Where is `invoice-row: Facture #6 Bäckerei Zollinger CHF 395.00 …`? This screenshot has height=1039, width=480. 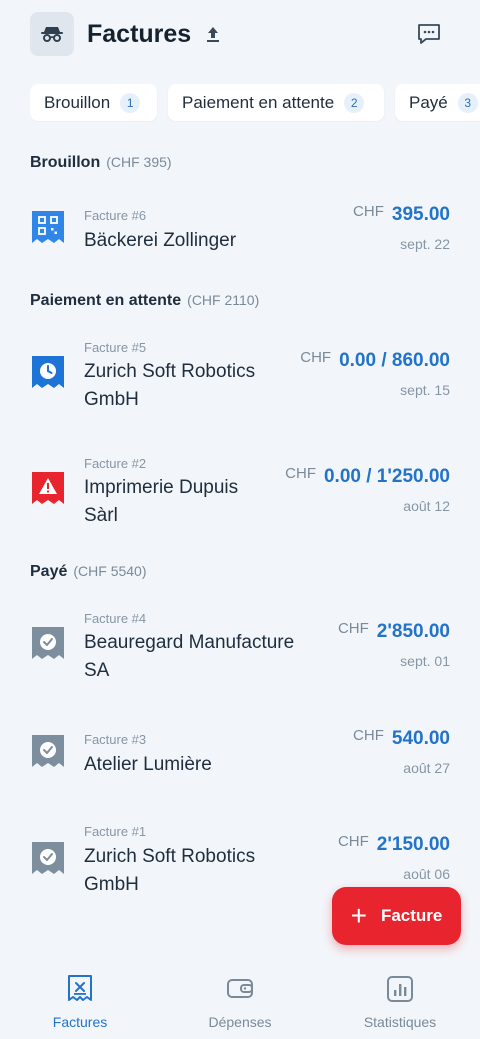
invoice-row: Facture #6 Bäckerei Zollinger CHF 395.00 … is located at coordinates (240, 234).